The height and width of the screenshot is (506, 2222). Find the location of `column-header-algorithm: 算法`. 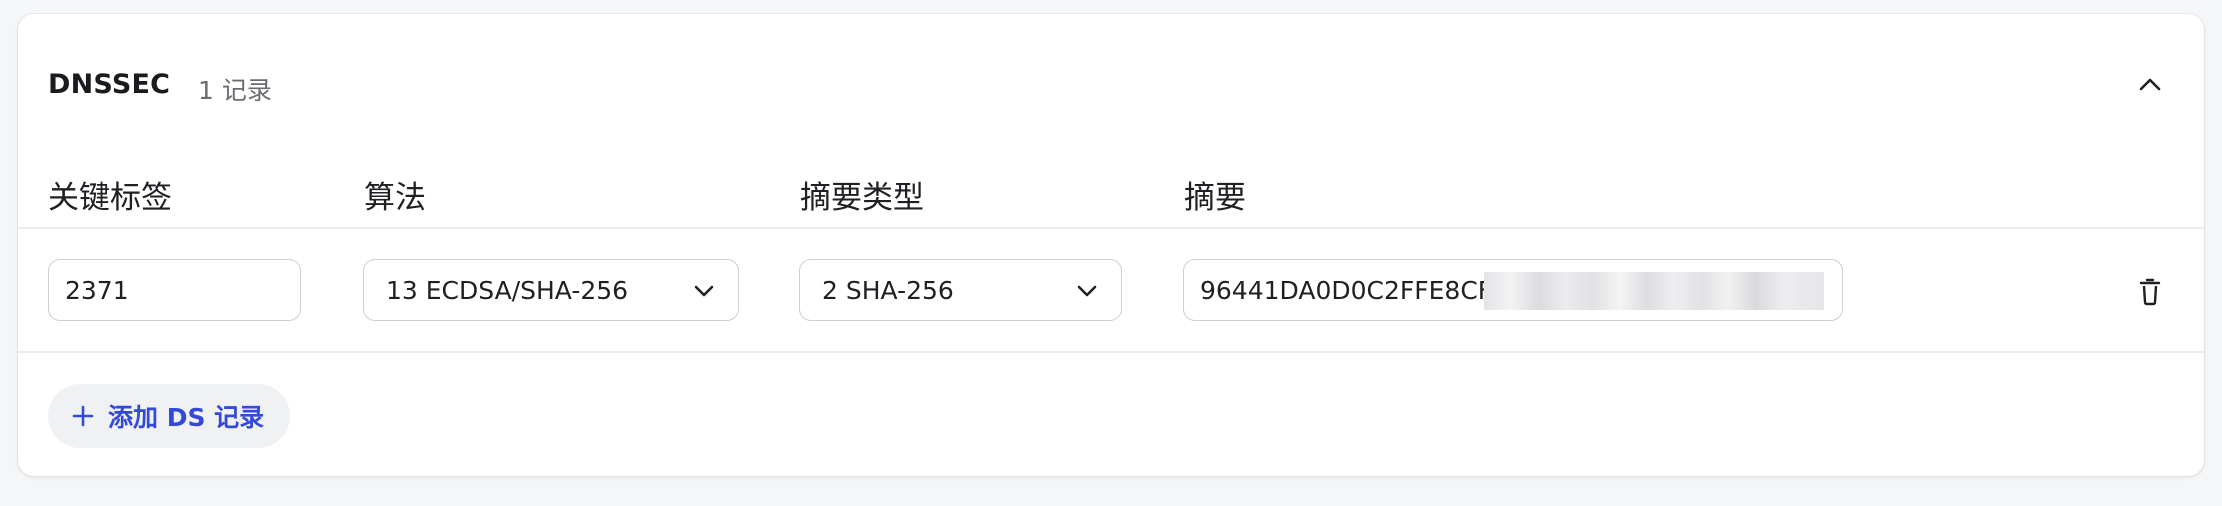

column-header-algorithm: 算法 is located at coordinates (395, 198).